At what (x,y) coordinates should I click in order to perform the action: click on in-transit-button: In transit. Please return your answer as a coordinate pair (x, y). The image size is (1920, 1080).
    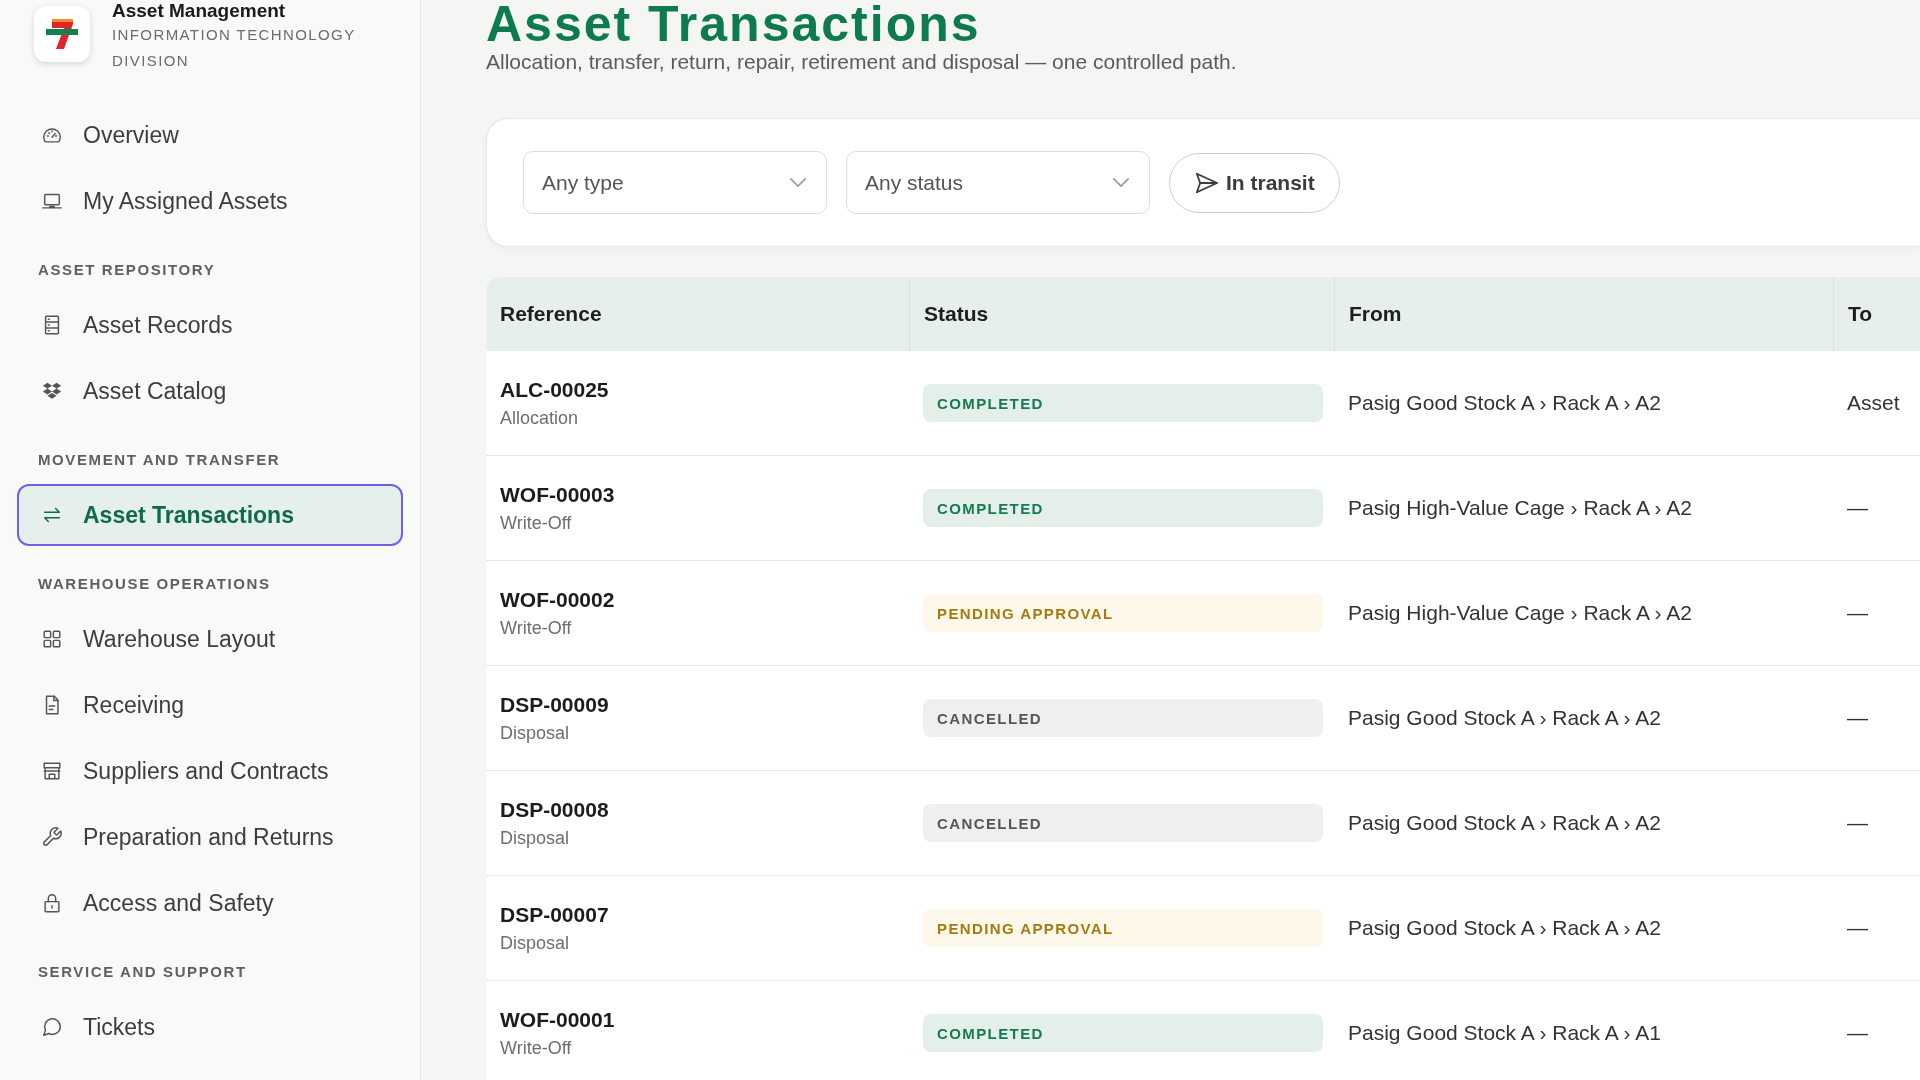
    Looking at the image, I should click on (1254, 182).